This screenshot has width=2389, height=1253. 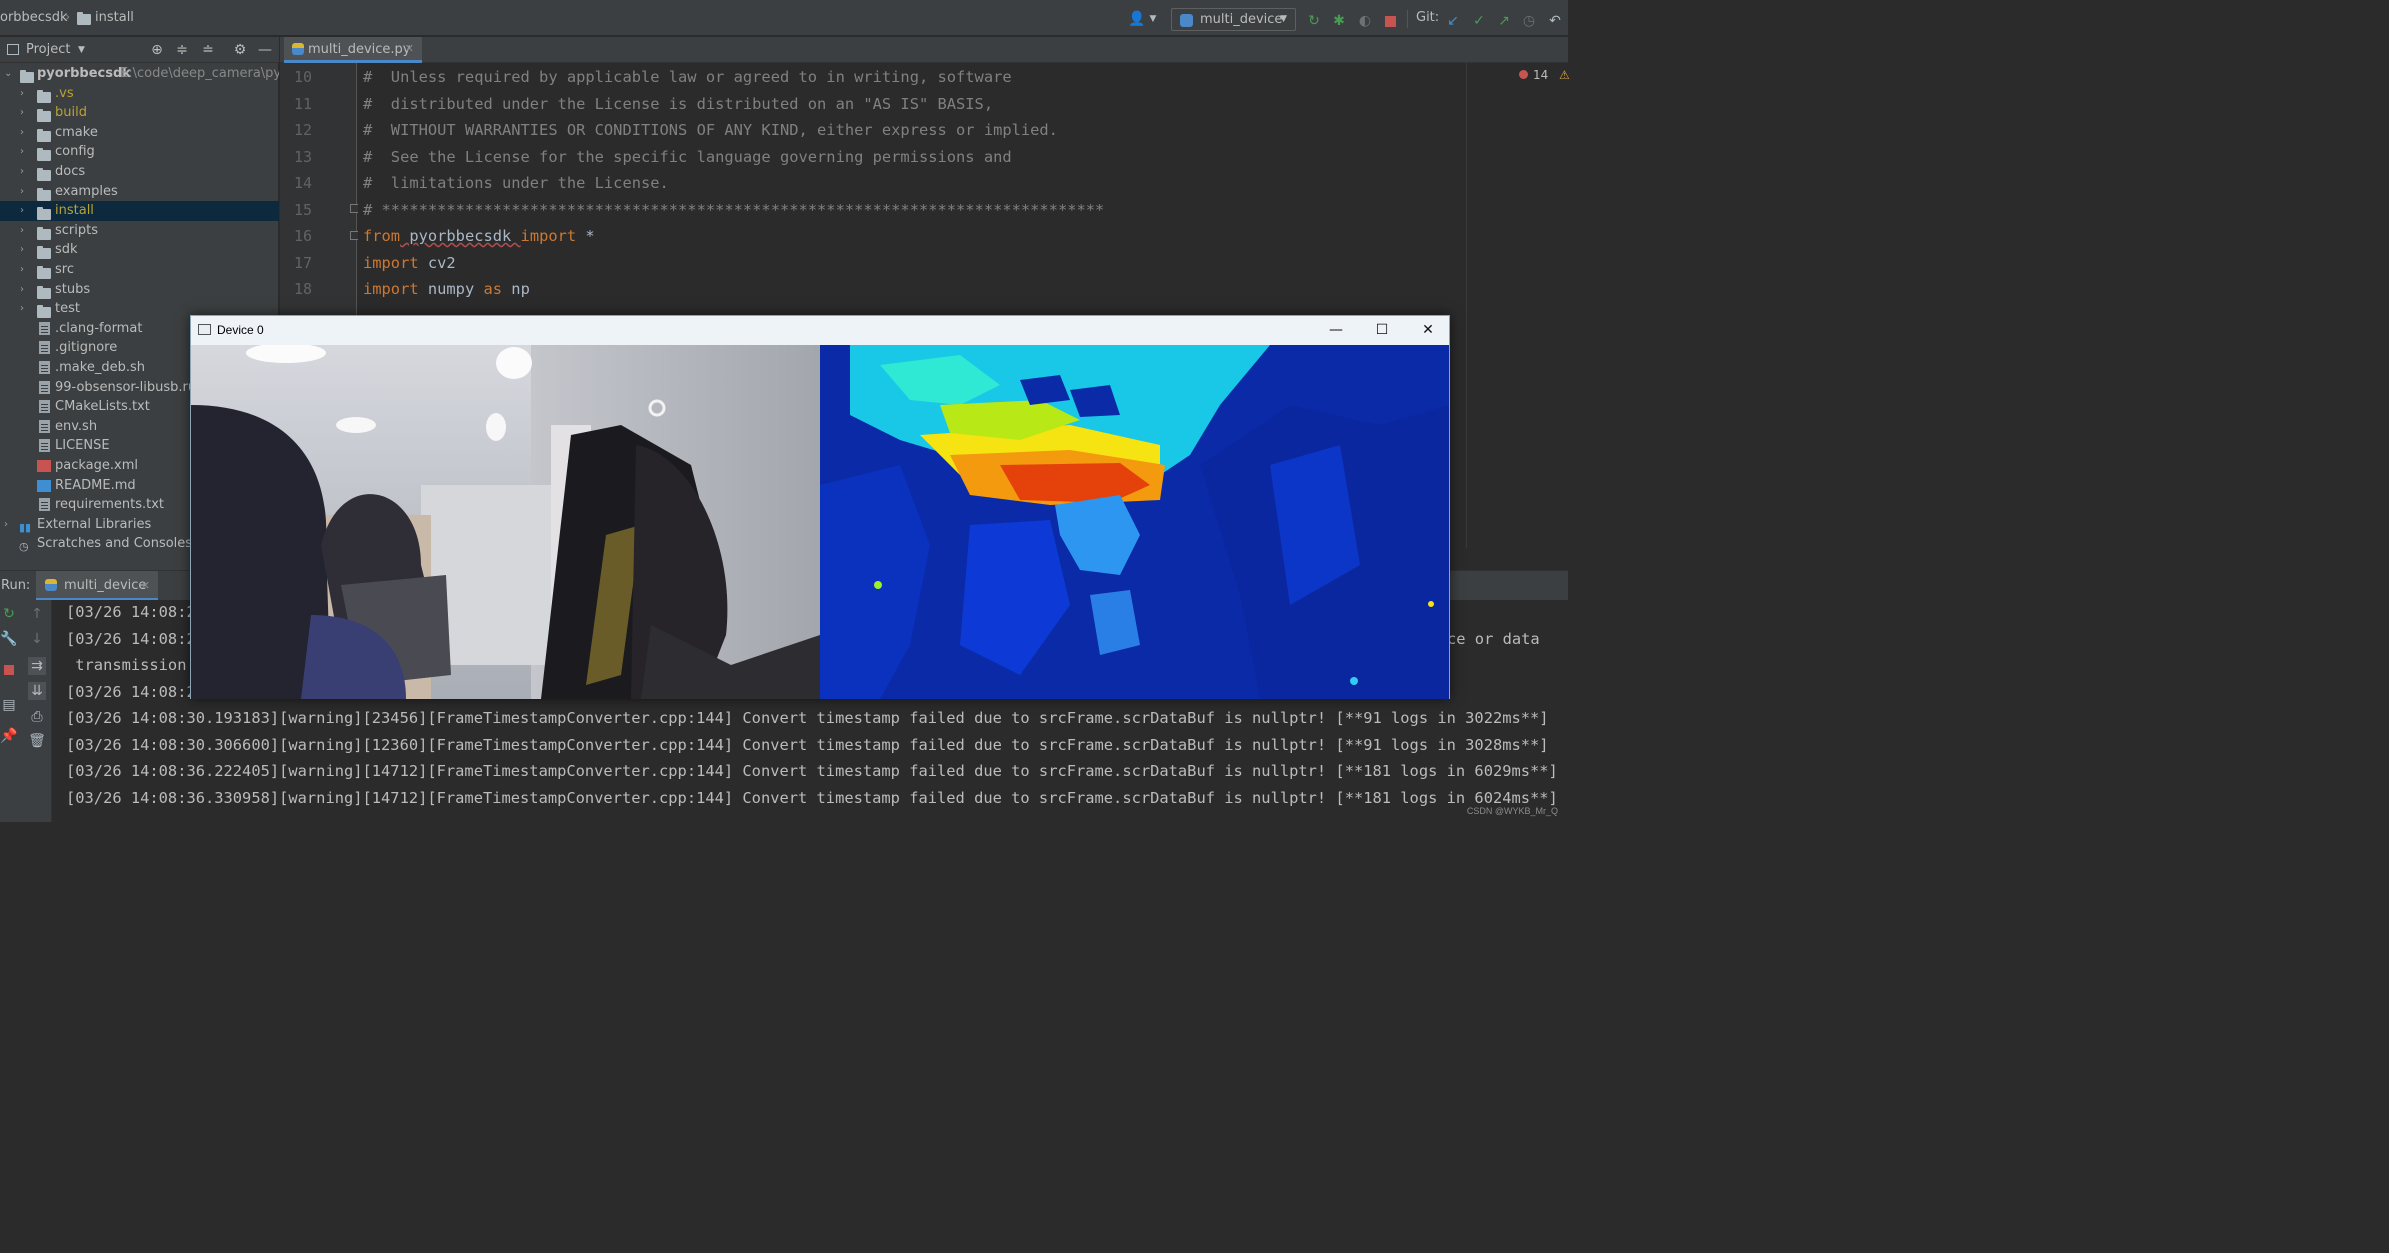 What do you see at coordinates (1523, 74) in the screenshot?
I see `error-icon` at bounding box center [1523, 74].